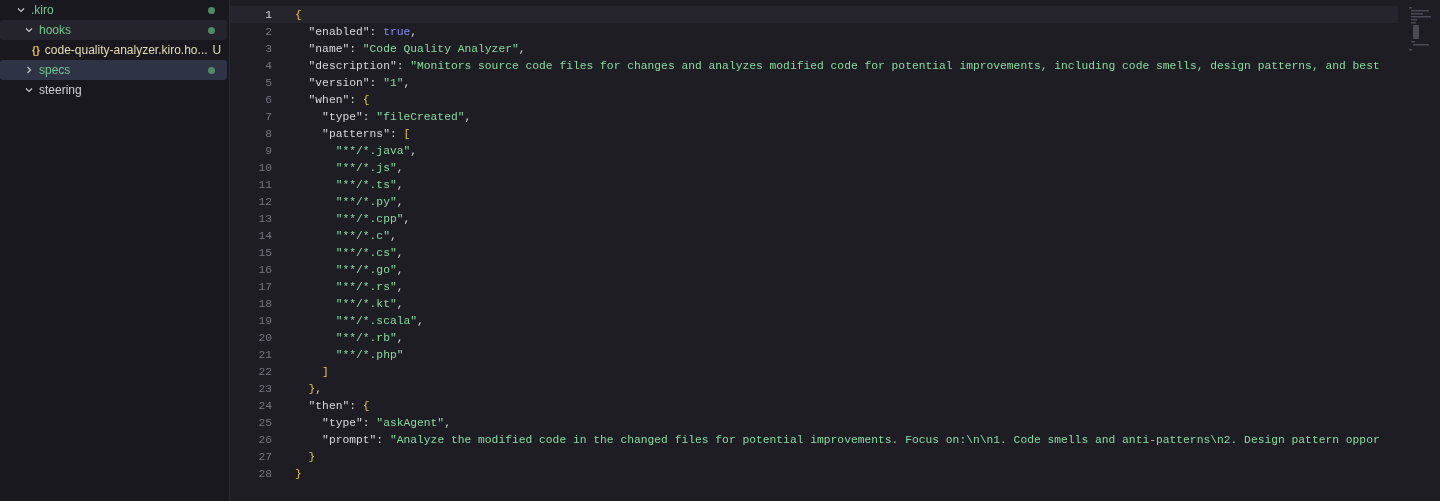 The width and height of the screenshot is (1440, 501). What do you see at coordinates (369, 269) in the screenshot?
I see `code-line: "**/*.go",` at bounding box center [369, 269].